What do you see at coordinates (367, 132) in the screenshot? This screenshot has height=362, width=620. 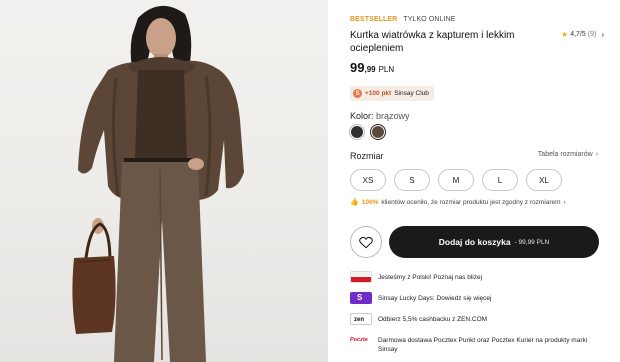 I see `color-swatches` at bounding box center [367, 132].